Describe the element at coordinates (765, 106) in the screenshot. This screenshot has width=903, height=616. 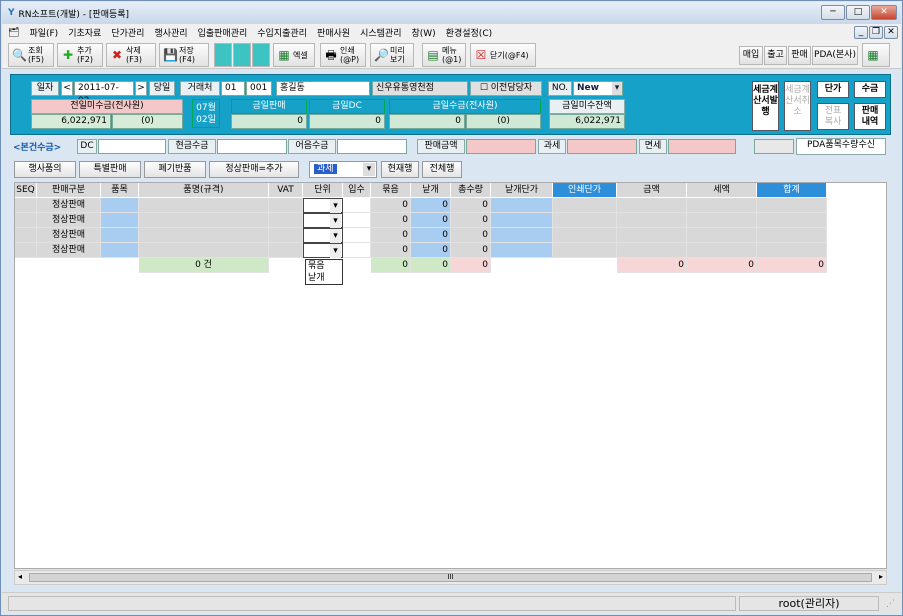
I see `tax-invoice-button: 세금계산서발행` at that location.